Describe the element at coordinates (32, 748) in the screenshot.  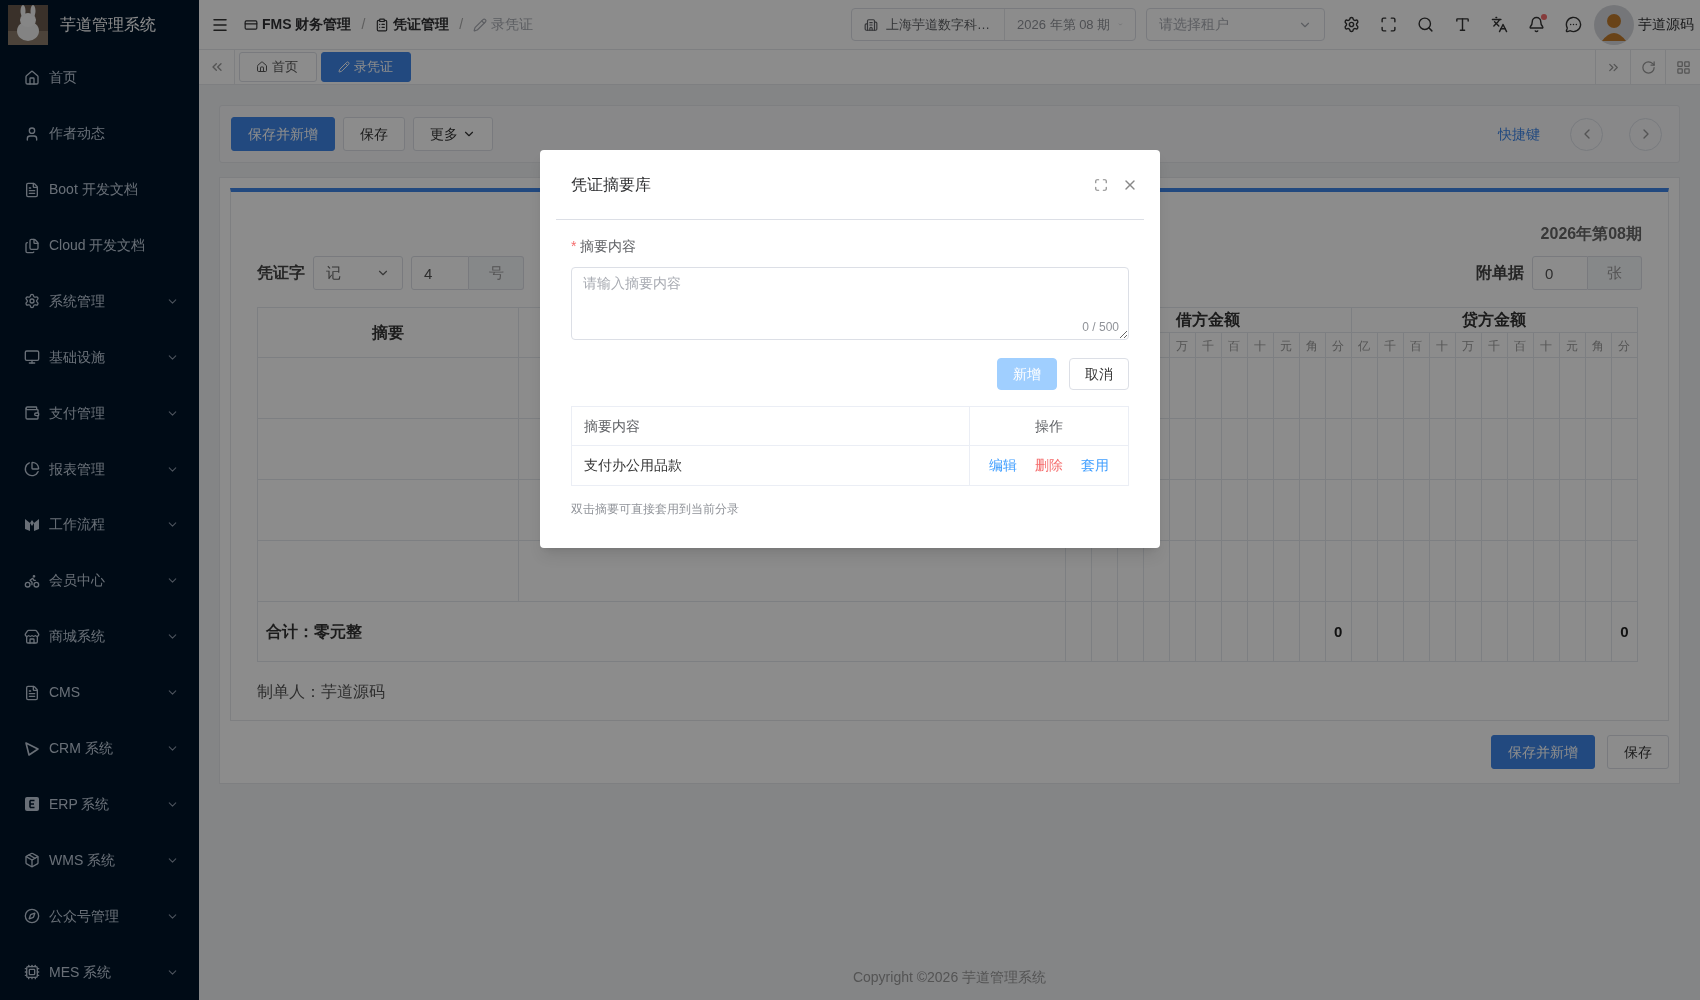
I see `triangle-icon` at that location.